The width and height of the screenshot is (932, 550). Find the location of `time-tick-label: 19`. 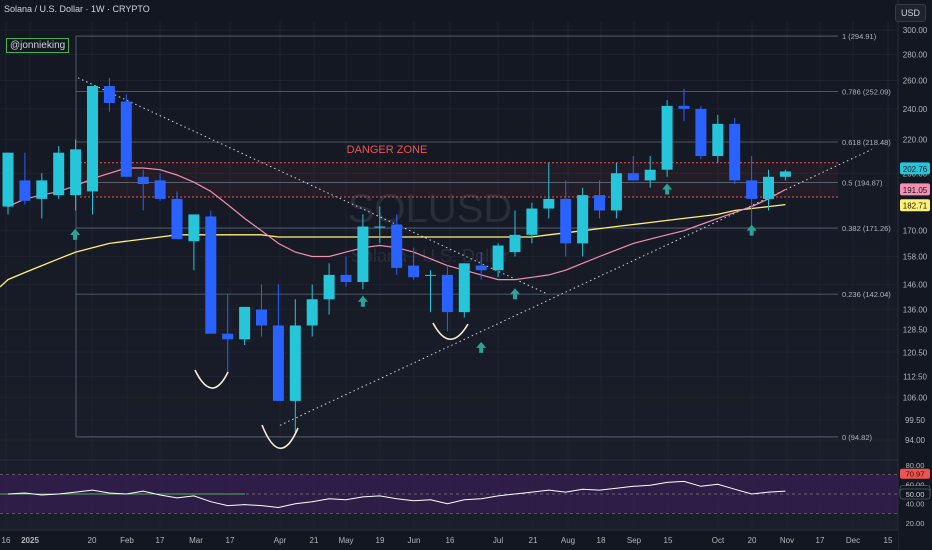

time-tick-label: 19 is located at coordinates (380, 540).